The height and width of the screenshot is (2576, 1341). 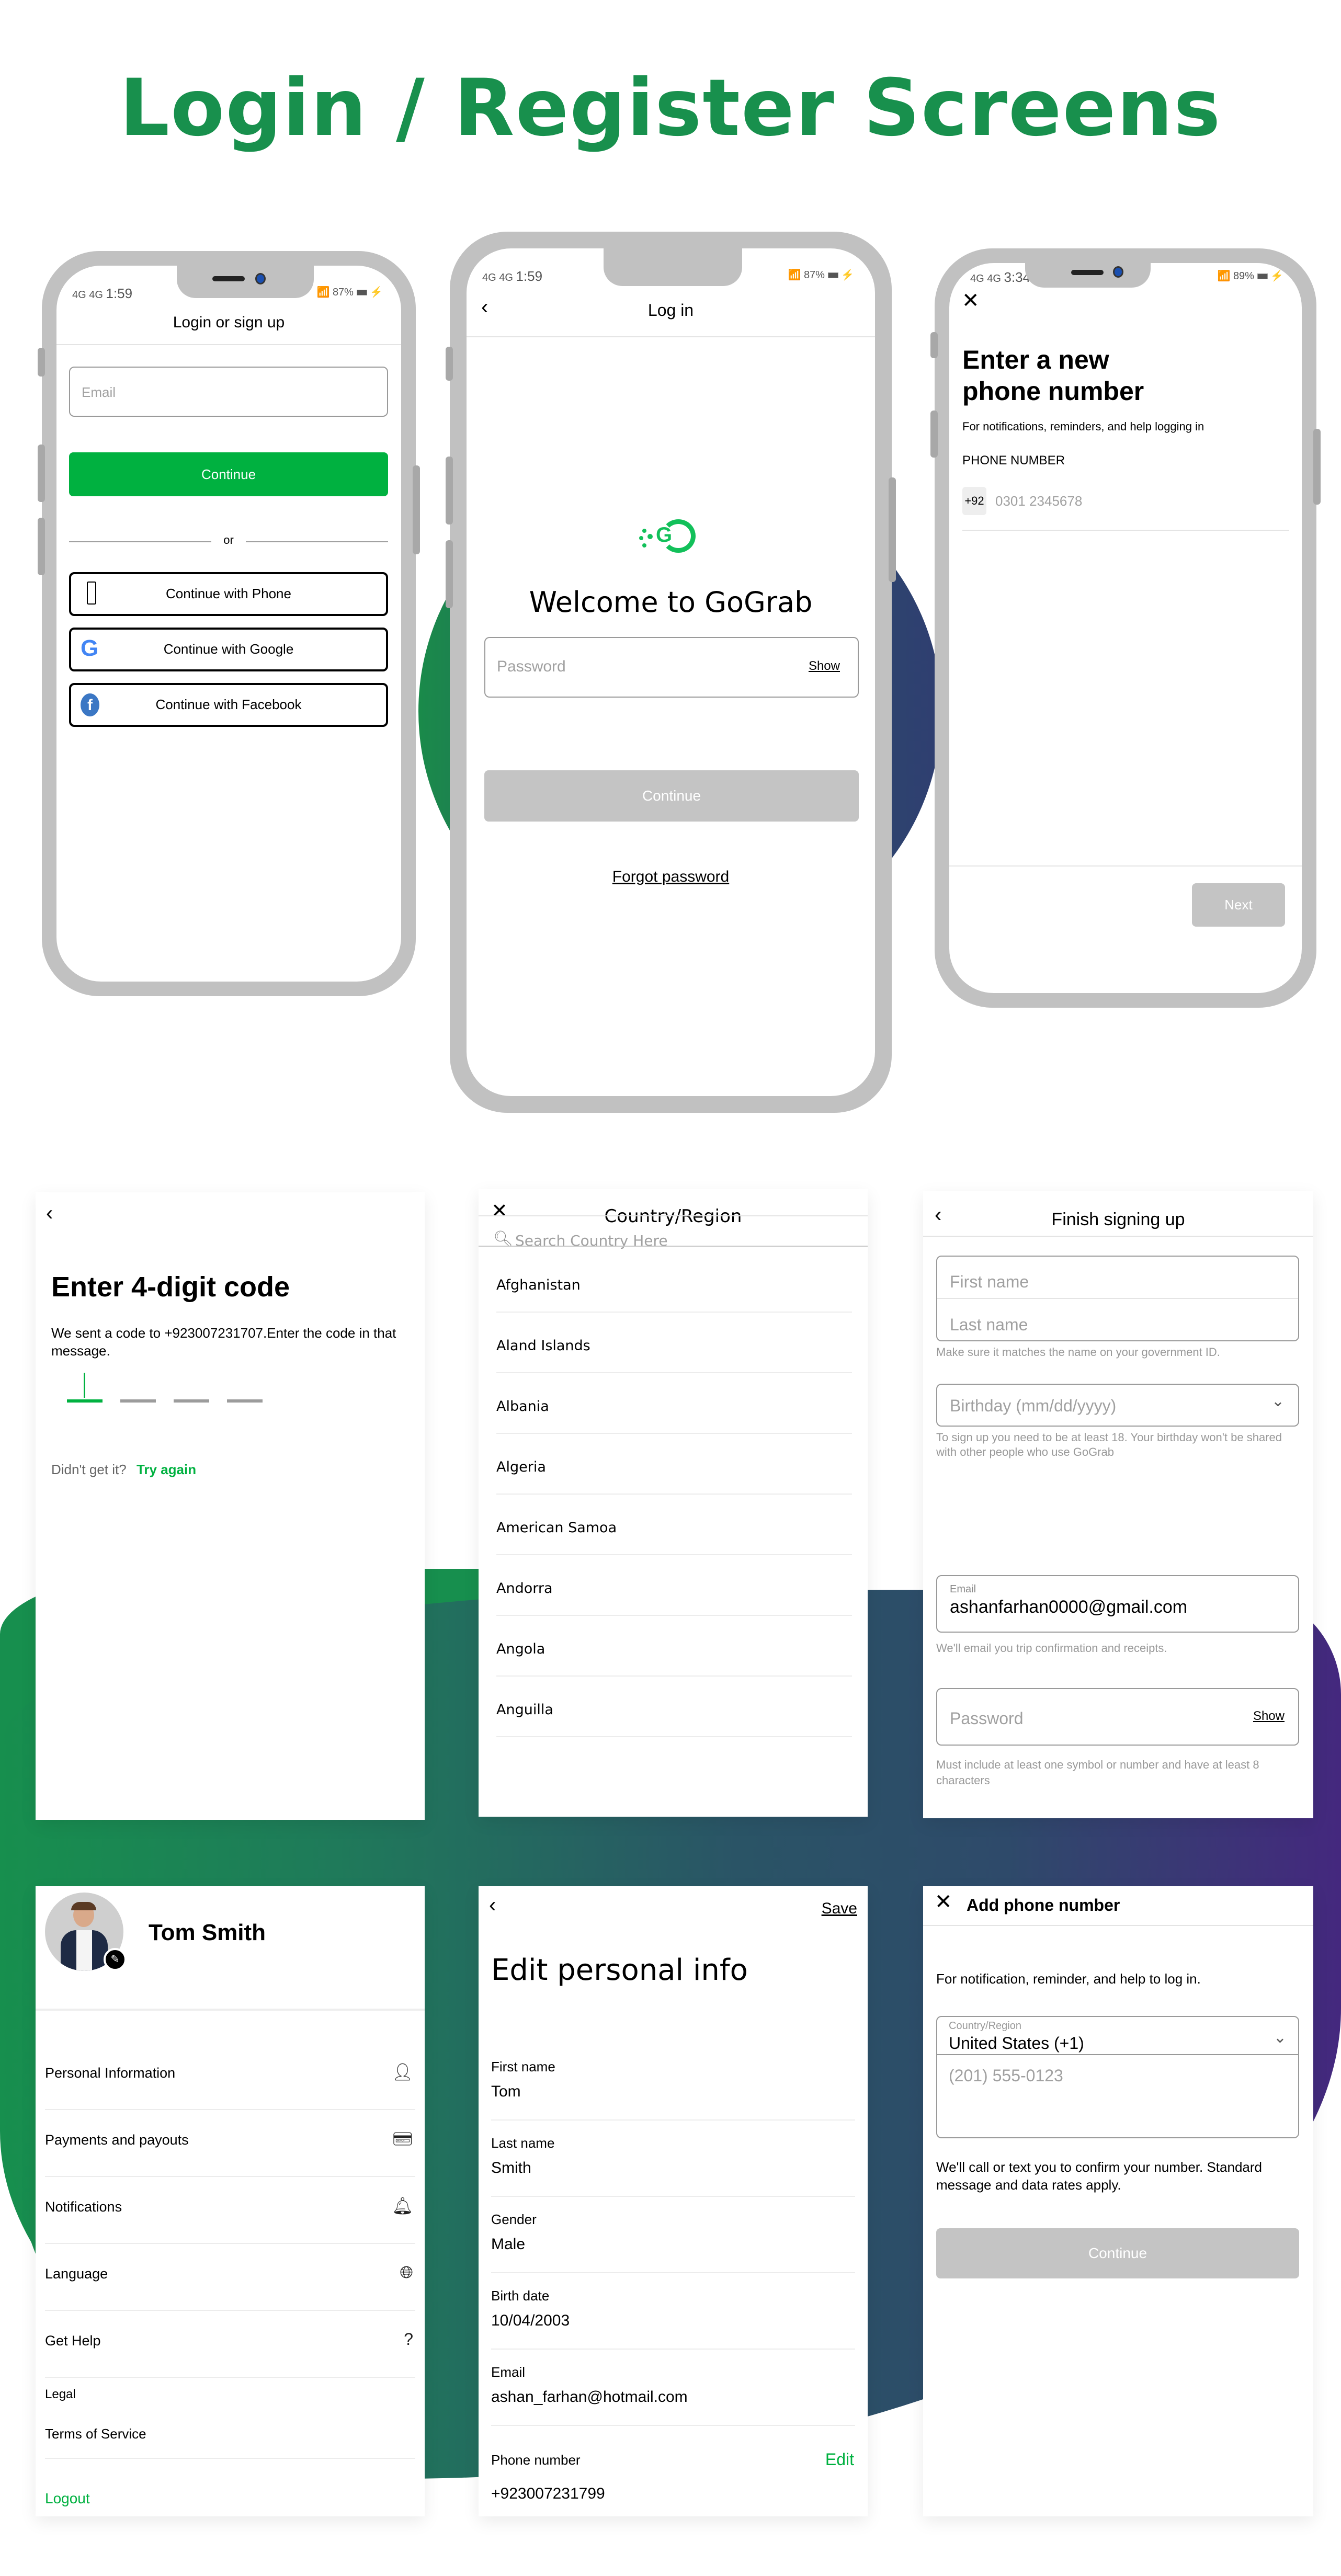 What do you see at coordinates (1117, 1406) in the screenshot?
I see `birthday-field: Birthday (mm/dd/yyyy) ⌄` at bounding box center [1117, 1406].